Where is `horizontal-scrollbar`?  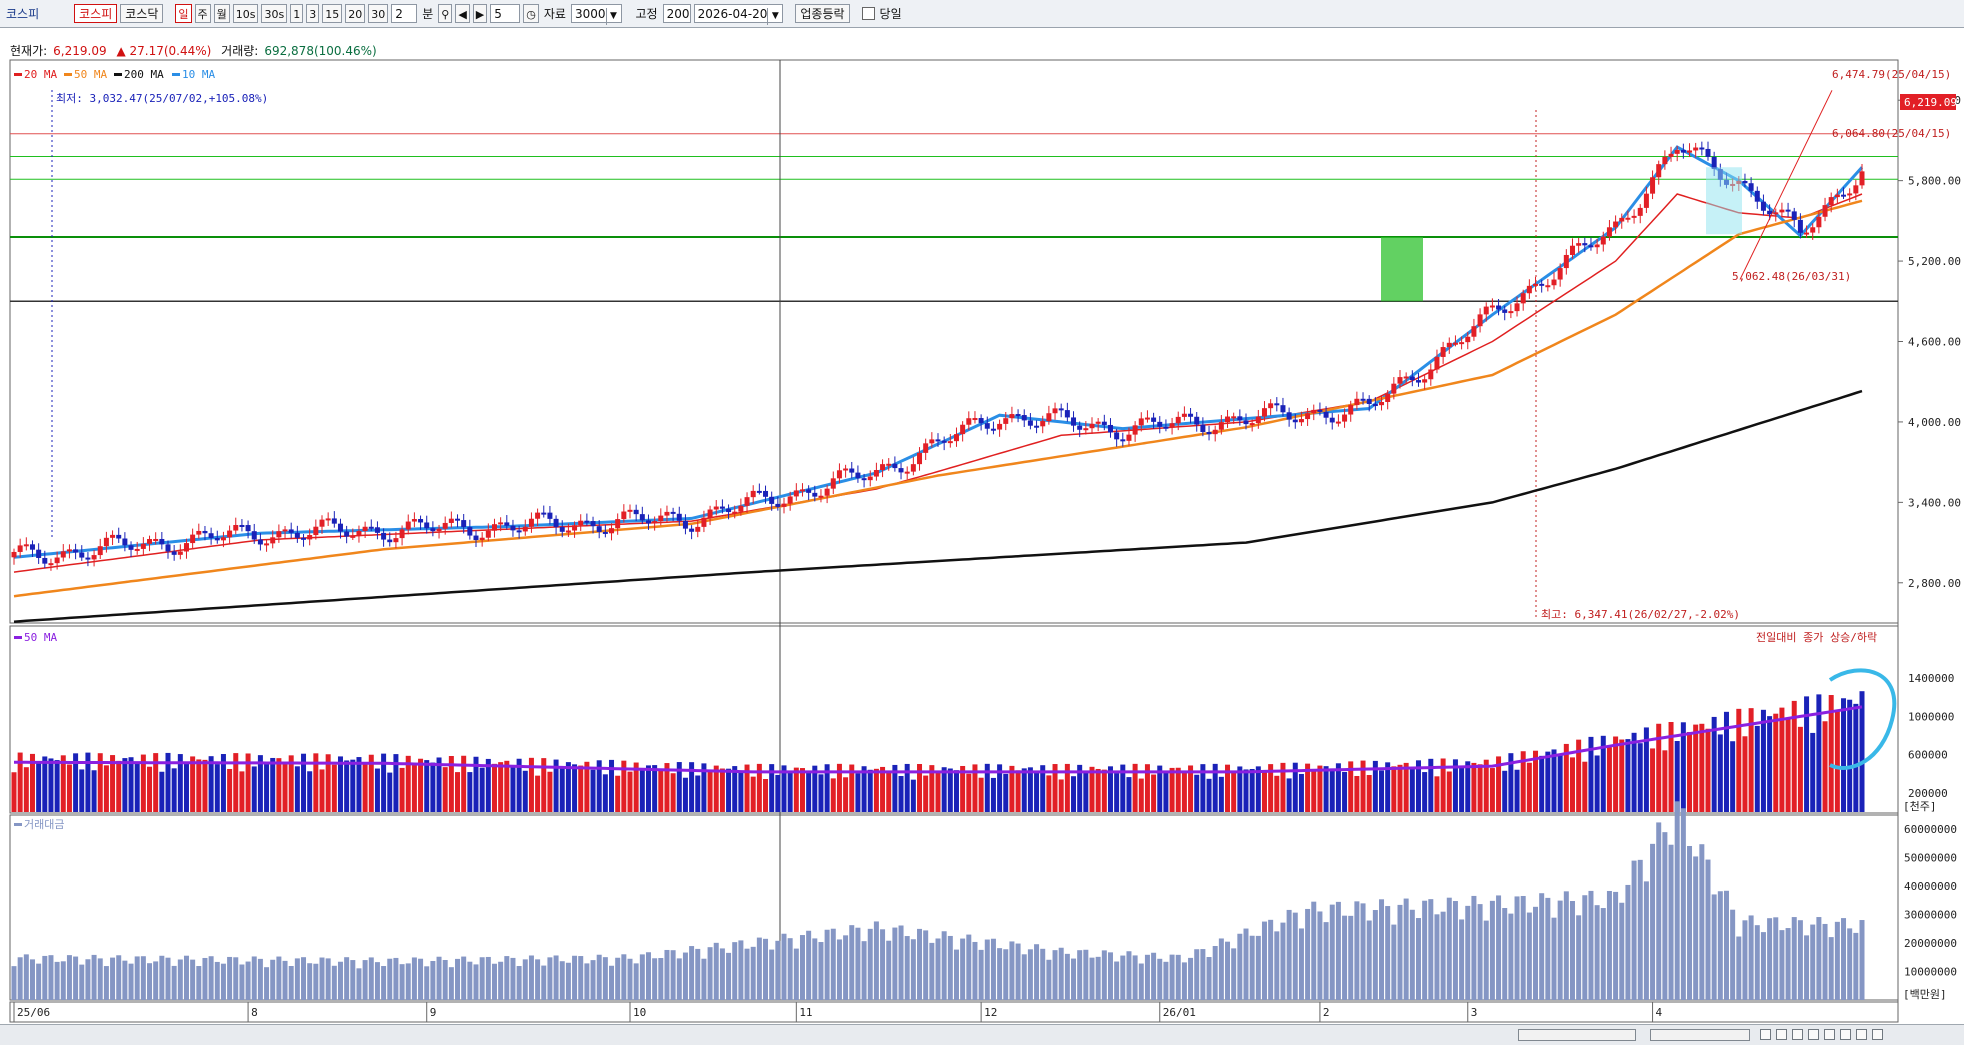
horizontal-scrollbar is located at coordinates (1577, 1035).